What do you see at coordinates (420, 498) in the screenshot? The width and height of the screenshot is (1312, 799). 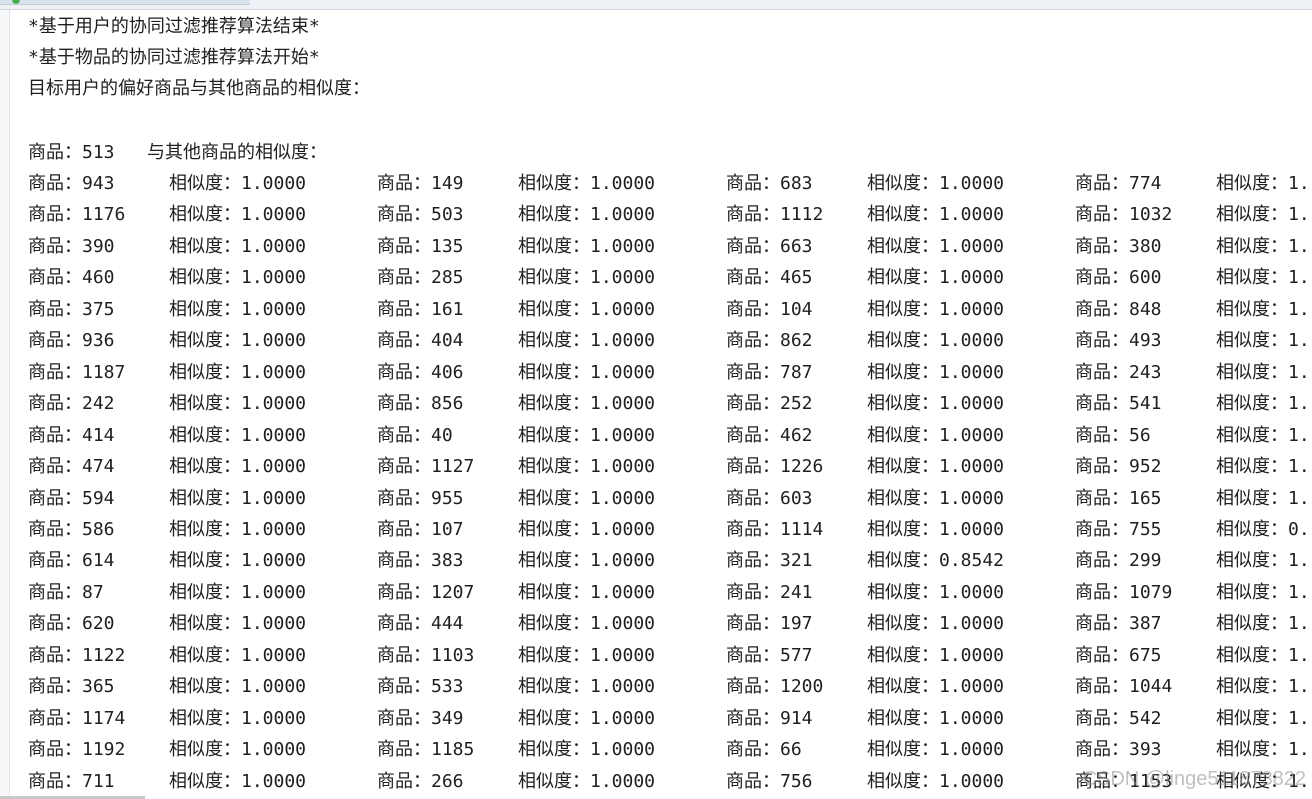 I see `item-id-cell: 商品：955` at bounding box center [420, 498].